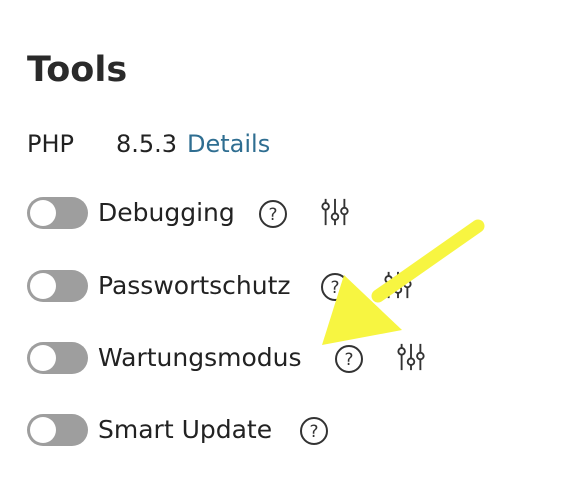 This screenshot has height=480, width=562. I want to click on smart-update-label: Smart Update, so click(185, 429).